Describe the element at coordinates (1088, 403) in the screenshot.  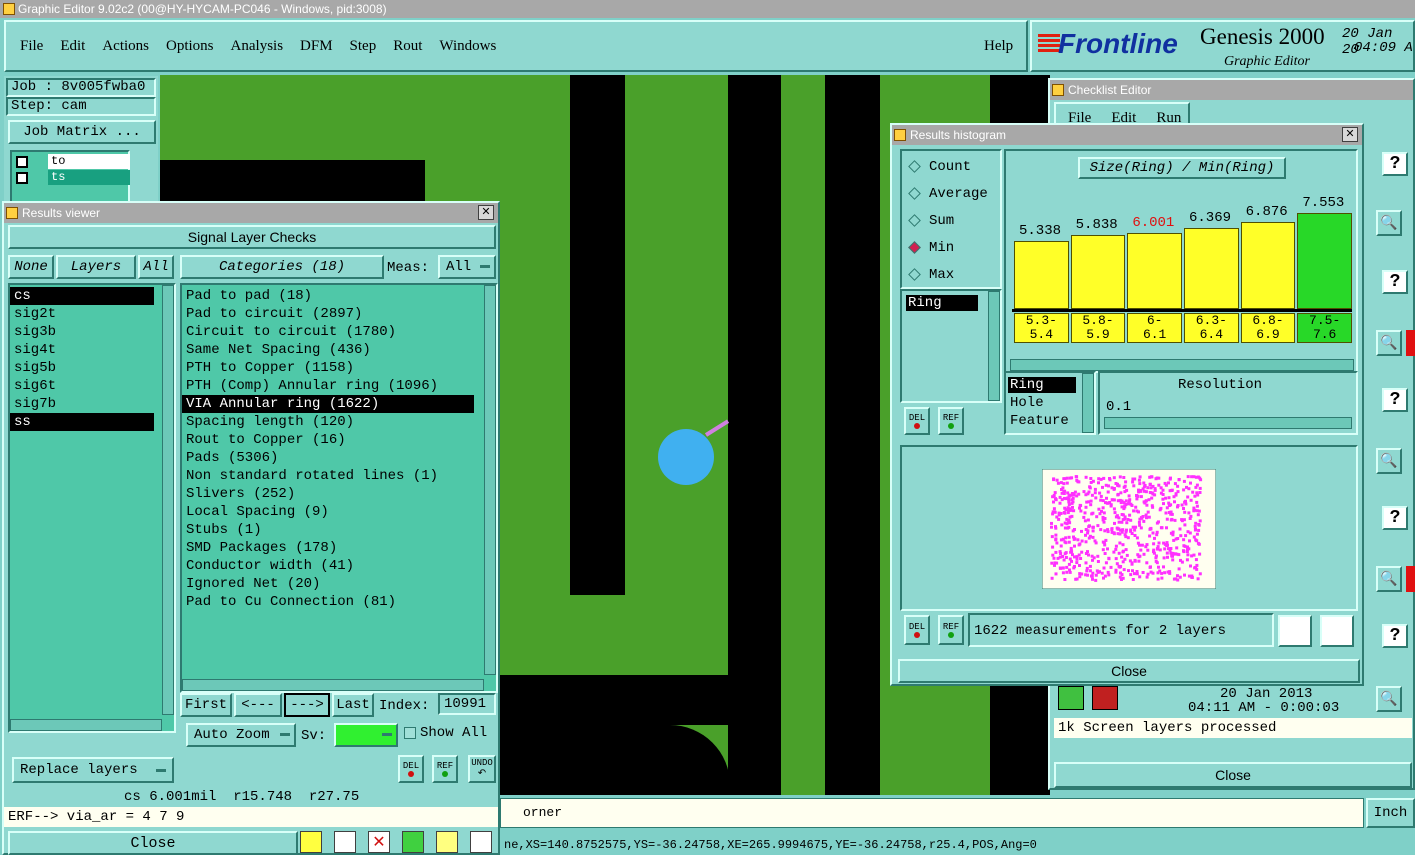
I see `attribute-scrollbar` at that location.